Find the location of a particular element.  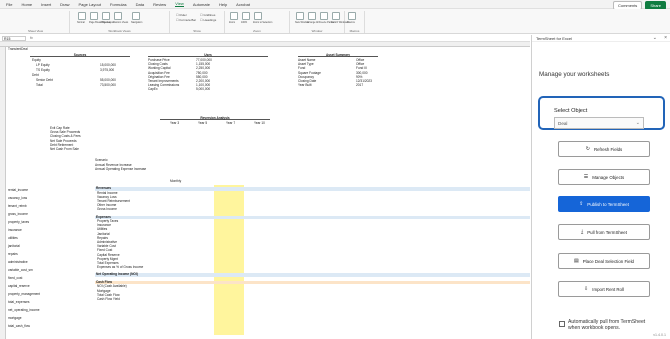

ribbon-button-navigation is located at coordinates (136, 16).